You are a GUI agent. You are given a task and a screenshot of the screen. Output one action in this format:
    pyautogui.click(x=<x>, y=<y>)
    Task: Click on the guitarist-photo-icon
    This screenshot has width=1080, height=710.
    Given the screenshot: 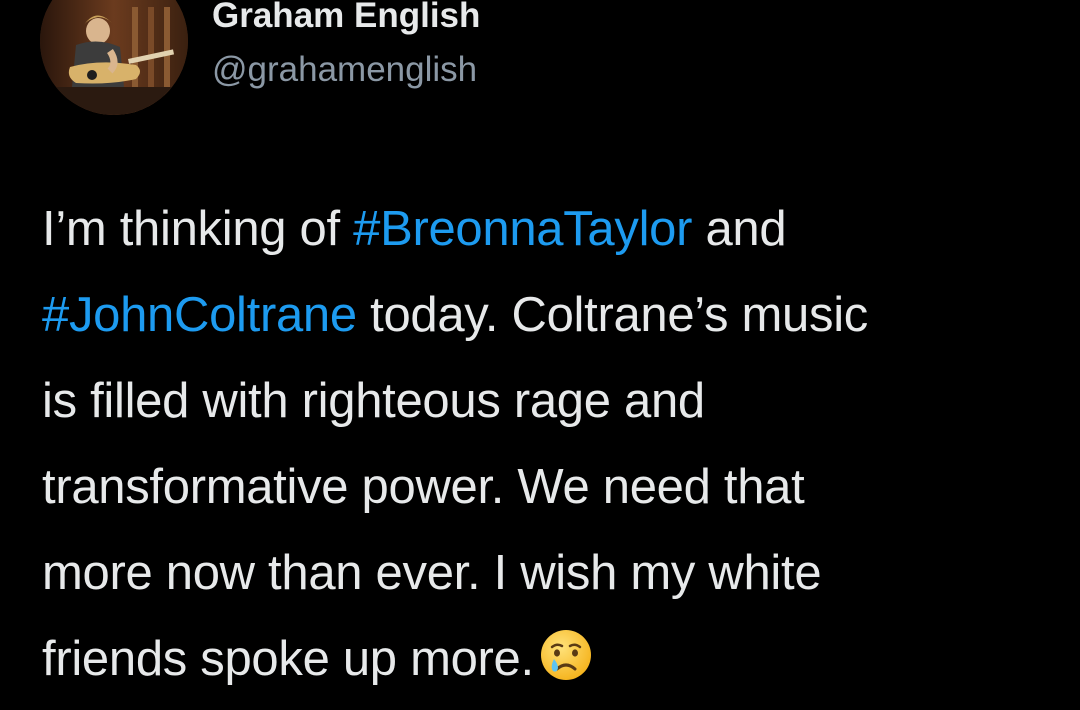 What is the action you would take?
    pyautogui.click(x=114, y=57)
    